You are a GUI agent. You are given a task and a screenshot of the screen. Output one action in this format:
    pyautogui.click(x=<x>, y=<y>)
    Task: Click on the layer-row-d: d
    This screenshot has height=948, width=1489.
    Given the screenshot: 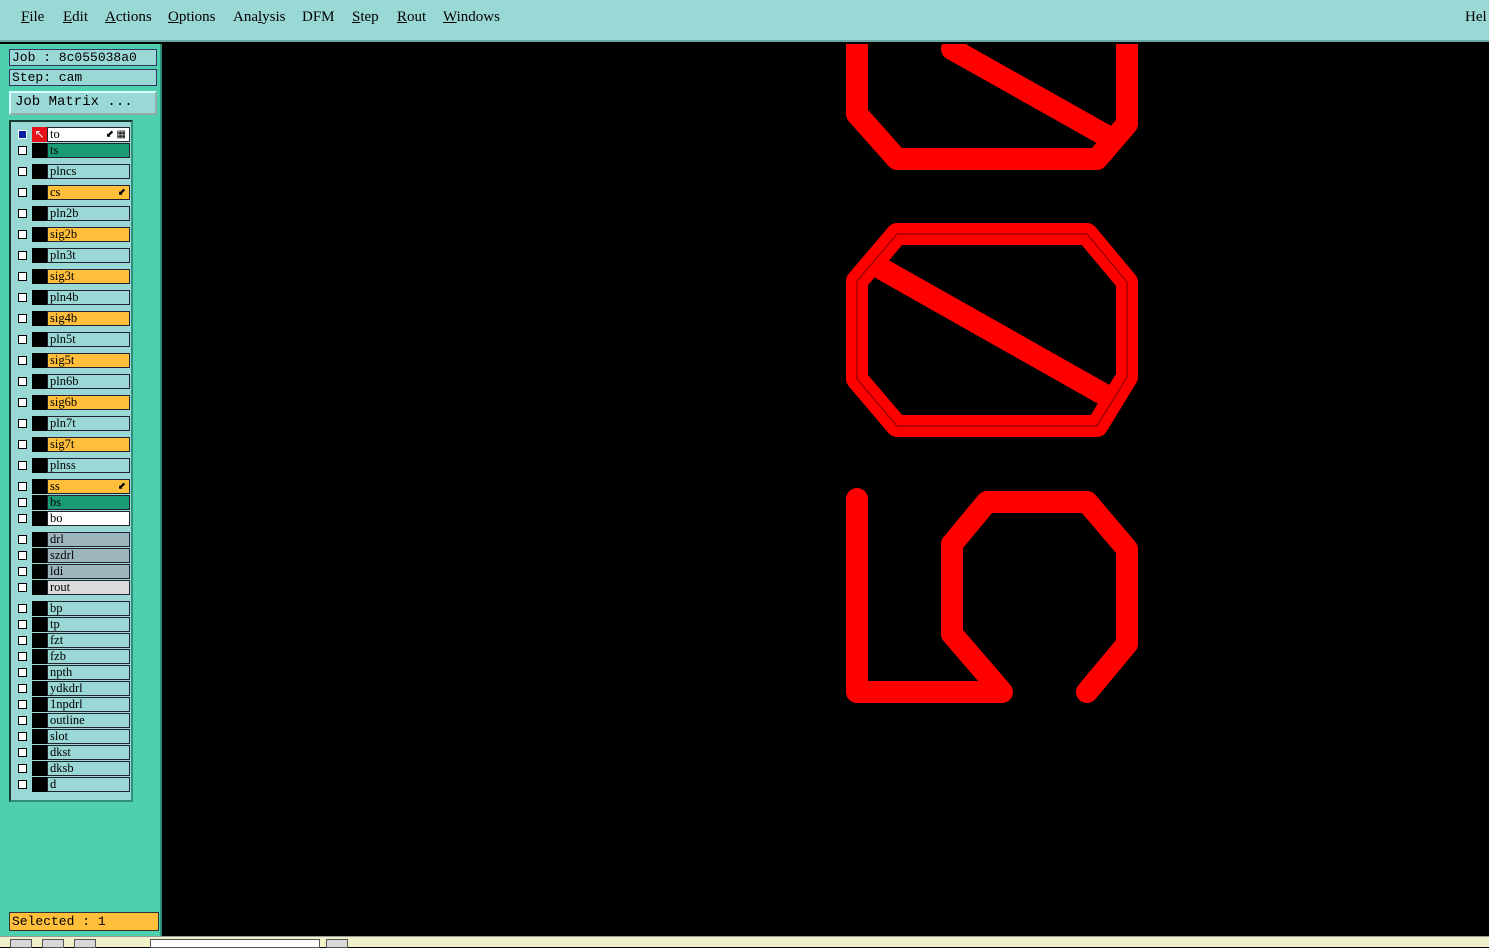 What is the action you would take?
    pyautogui.click(x=72, y=784)
    